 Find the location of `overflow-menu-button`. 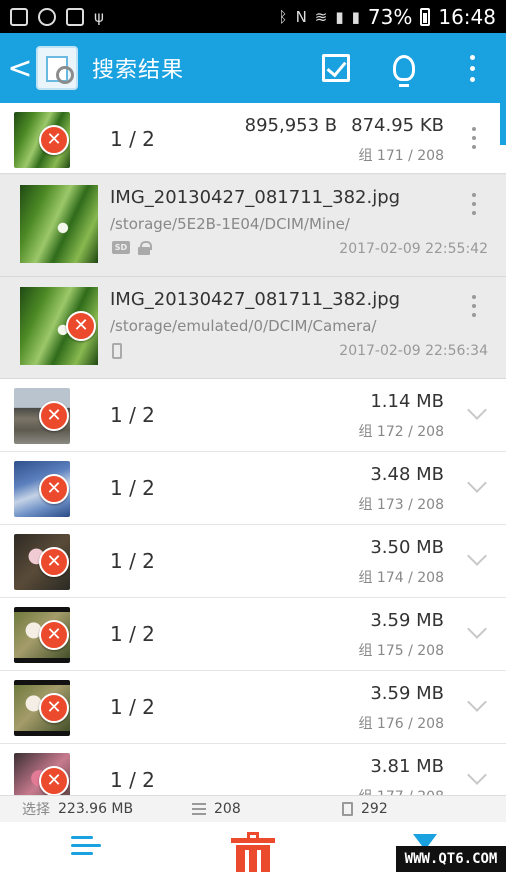

overflow-menu-button is located at coordinates (472, 68).